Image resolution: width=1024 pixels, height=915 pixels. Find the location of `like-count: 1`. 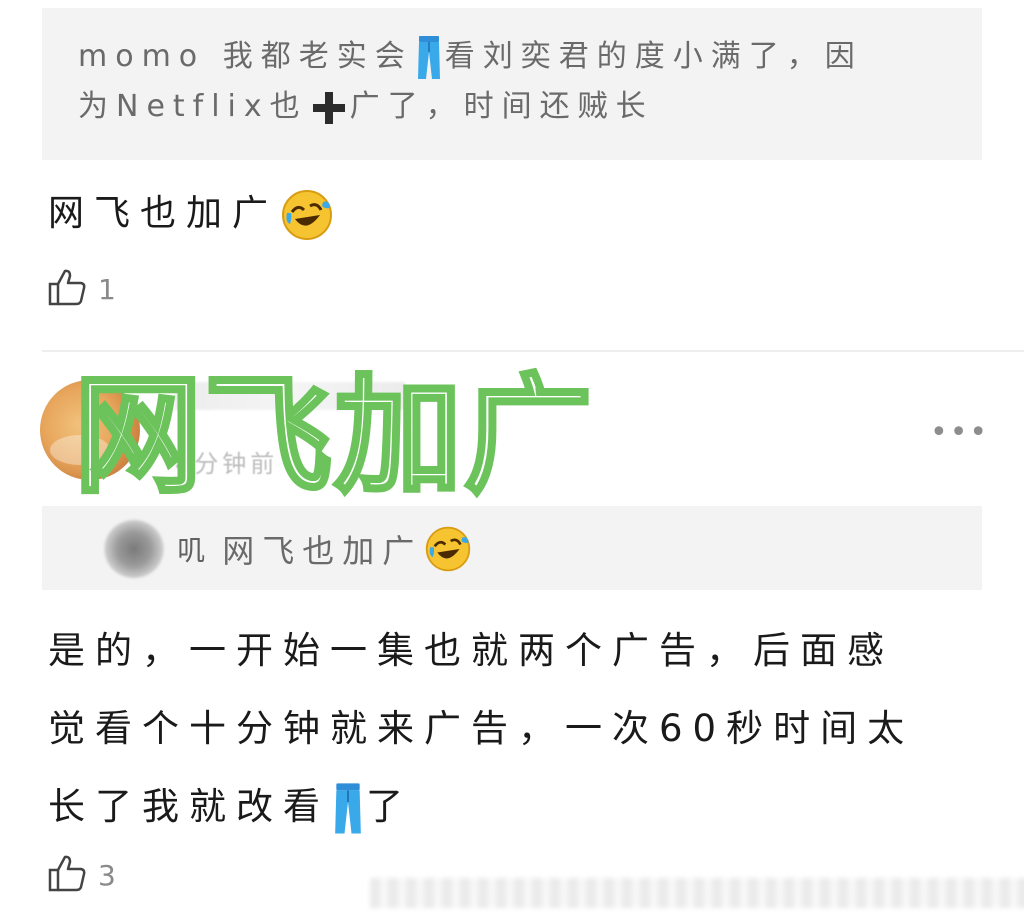

like-count: 1 is located at coordinates (107, 289).